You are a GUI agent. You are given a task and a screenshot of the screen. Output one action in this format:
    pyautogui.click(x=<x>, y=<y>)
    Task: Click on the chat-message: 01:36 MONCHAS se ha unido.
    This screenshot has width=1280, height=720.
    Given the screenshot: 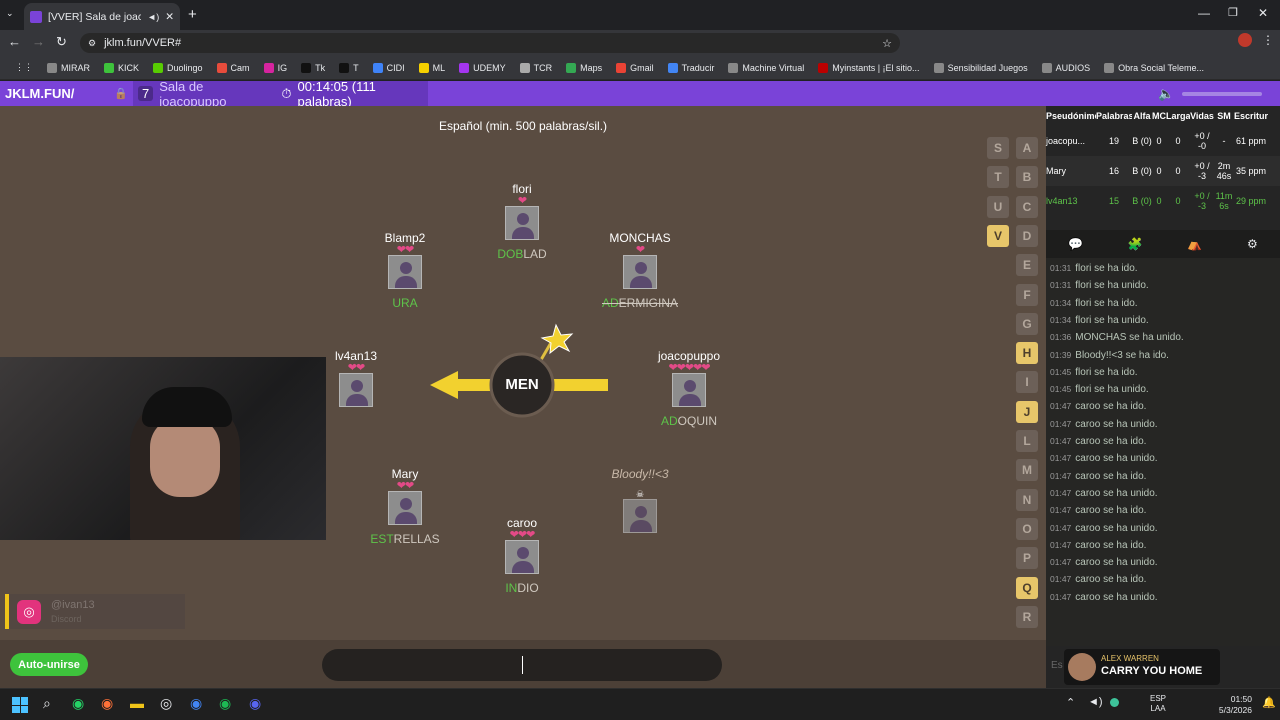 What is the action you would take?
    pyautogui.click(x=1117, y=337)
    